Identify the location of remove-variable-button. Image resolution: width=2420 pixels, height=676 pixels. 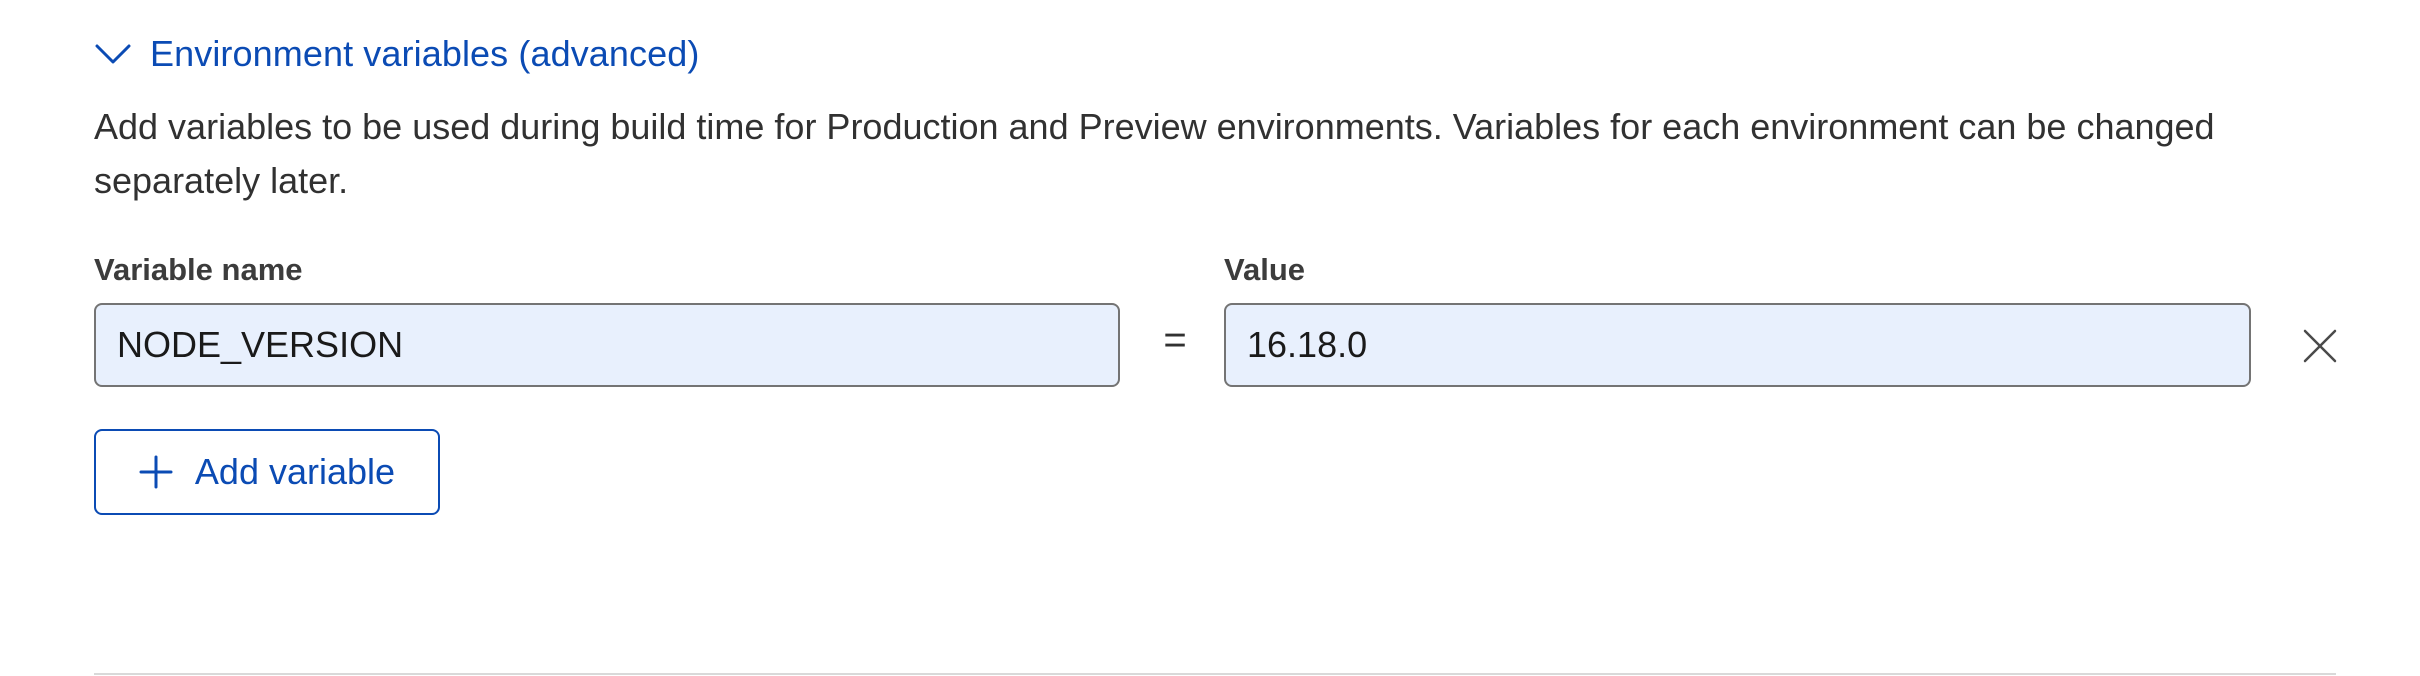
(2320, 346).